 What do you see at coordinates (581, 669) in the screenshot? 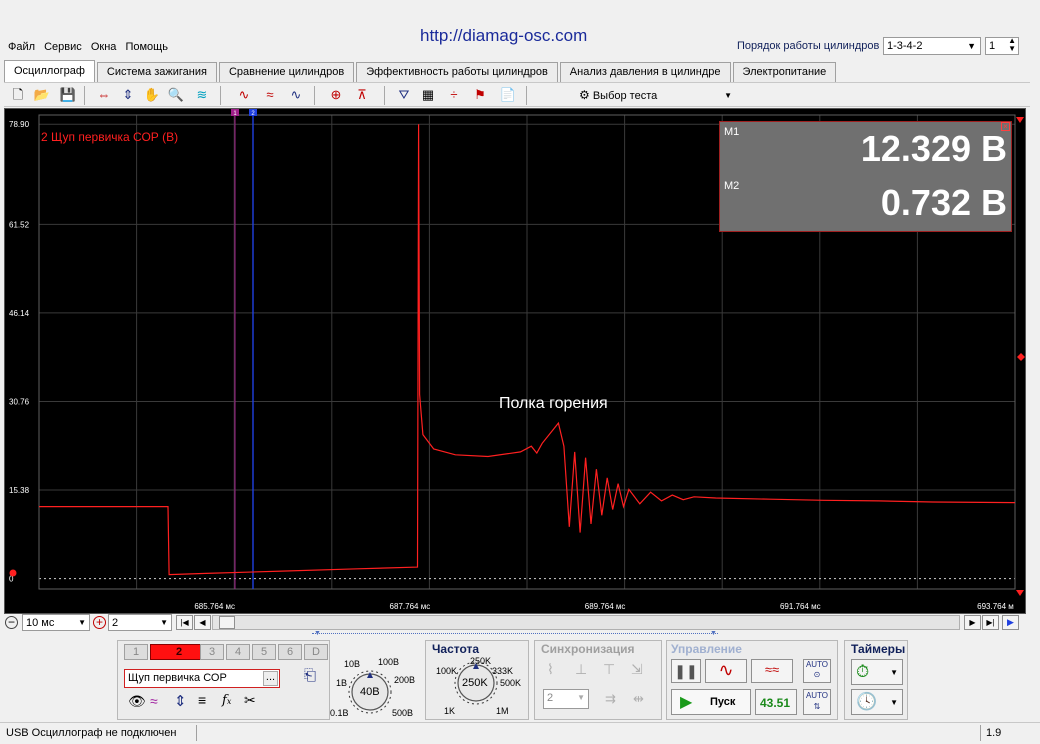
I see `sync-pulse-up-icon: ⊥` at bounding box center [581, 669].